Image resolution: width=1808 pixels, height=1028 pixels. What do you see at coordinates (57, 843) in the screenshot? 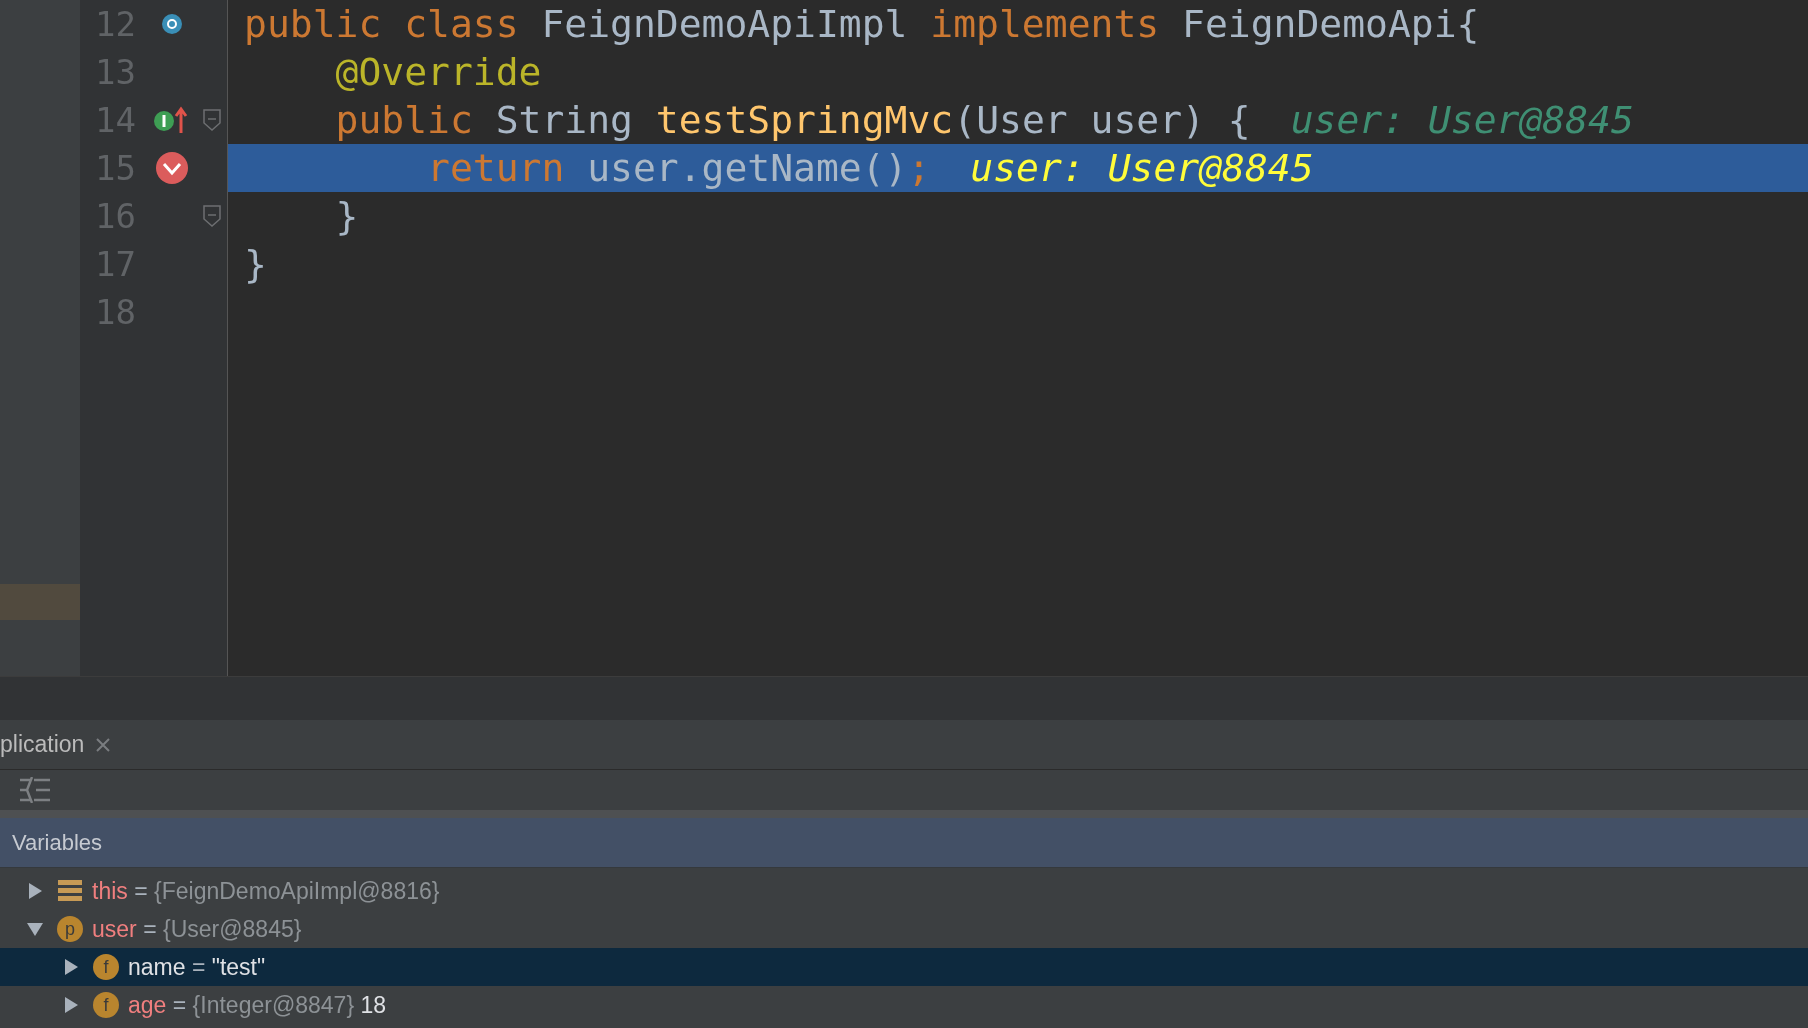
I see `variables-title: Variables` at bounding box center [57, 843].